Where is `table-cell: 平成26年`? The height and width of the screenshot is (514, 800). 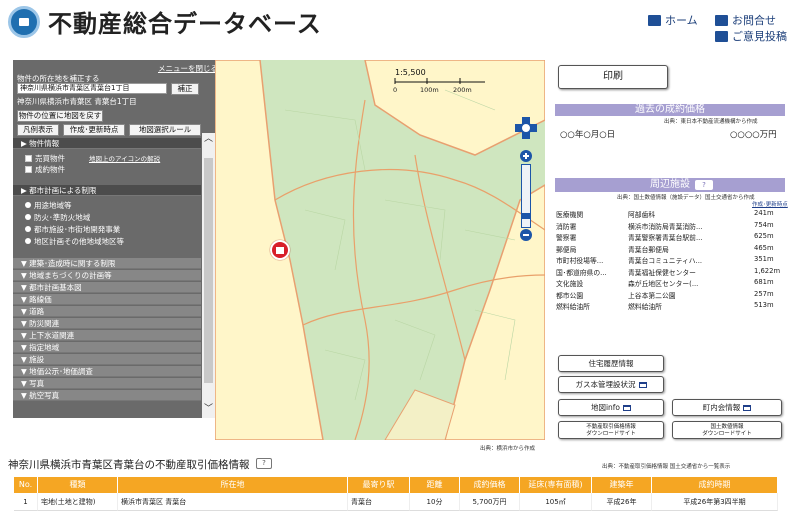 table-cell: 平成26年 is located at coordinates (622, 502).